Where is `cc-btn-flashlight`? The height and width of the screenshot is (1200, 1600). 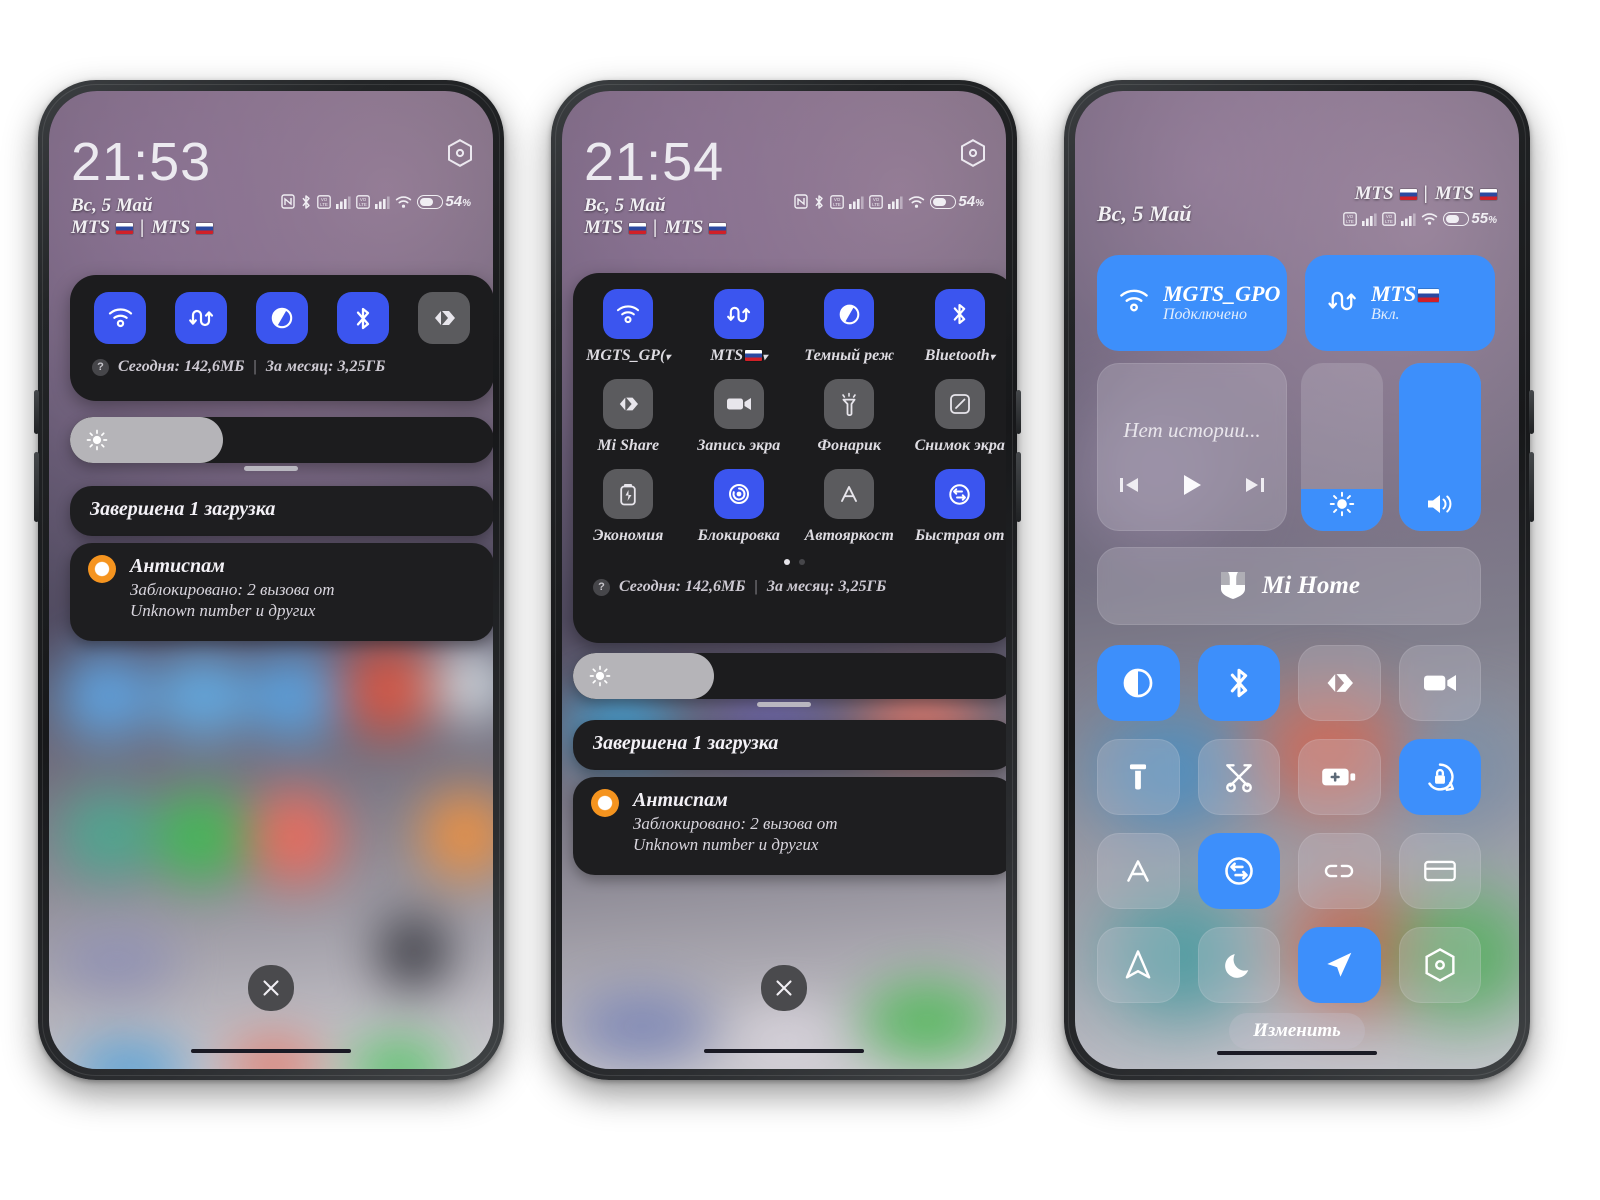
cc-btn-flashlight is located at coordinates (1138, 777).